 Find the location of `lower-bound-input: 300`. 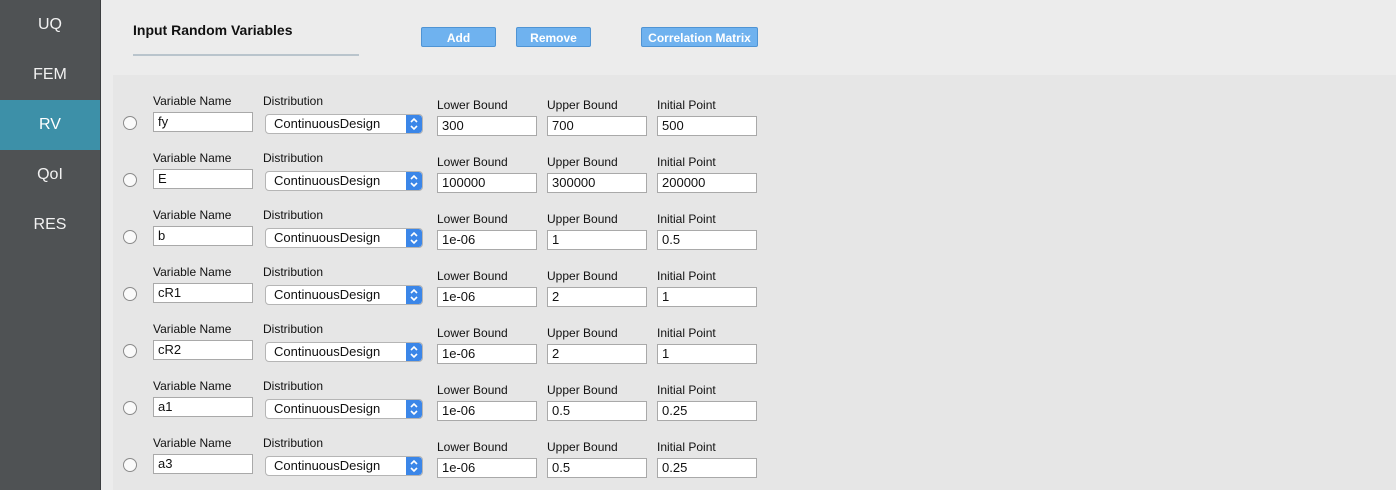

lower-bound-input: 300 is located at coordinates (487, 126).